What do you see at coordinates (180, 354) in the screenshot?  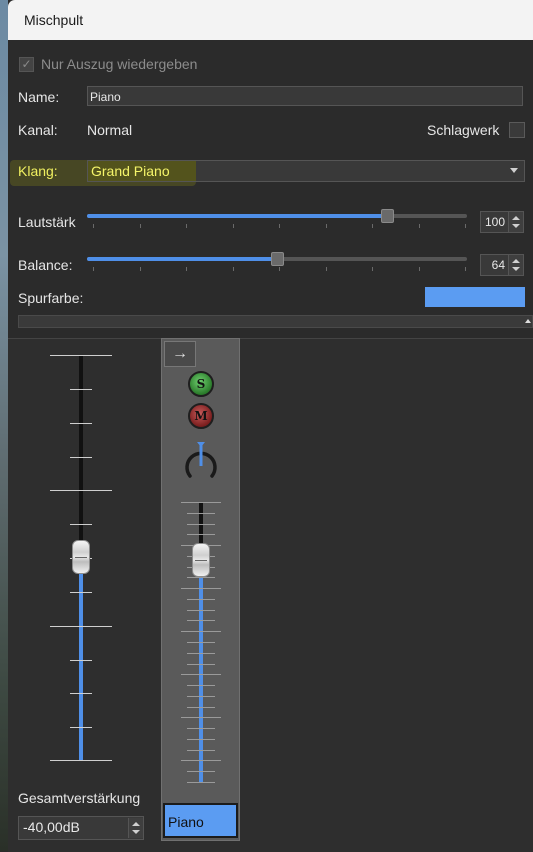 I see `arrow-right-icon: →` at bounding box center [180, 354].